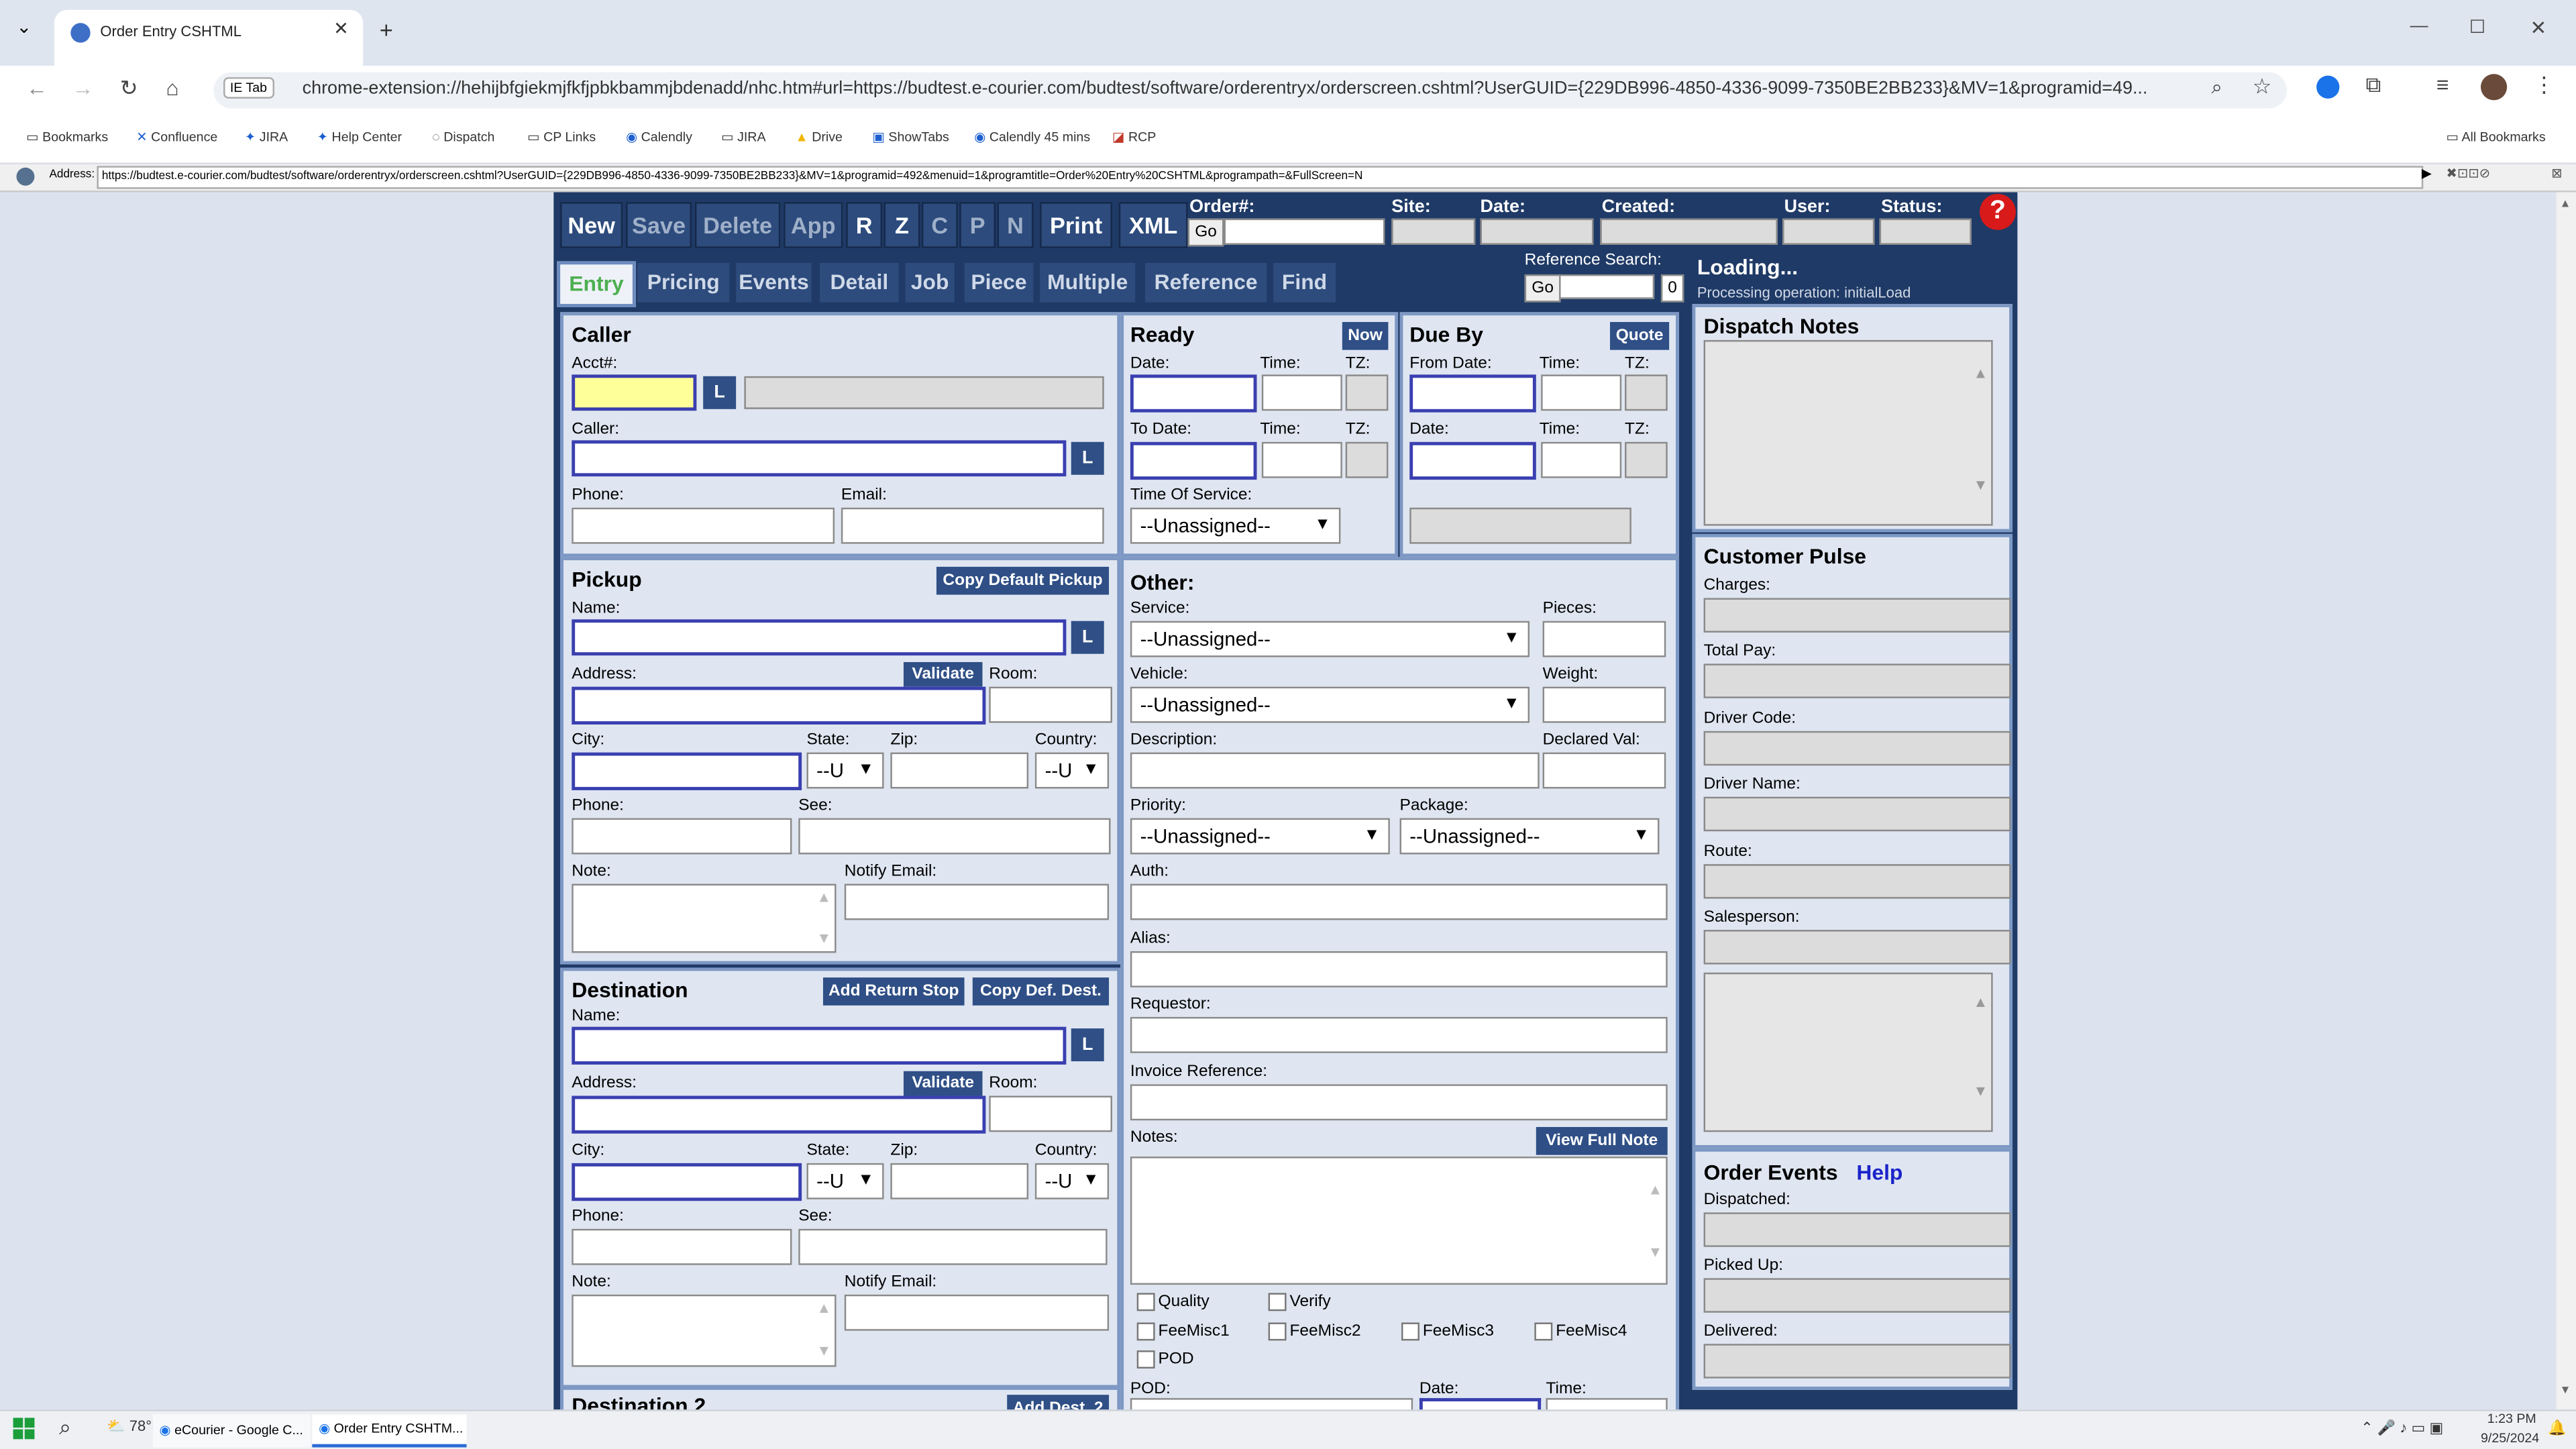  Describe the element at coordinates (893, 991) in the screenshot. I see `add-return-stop-button: Add Return Stop` at that location.